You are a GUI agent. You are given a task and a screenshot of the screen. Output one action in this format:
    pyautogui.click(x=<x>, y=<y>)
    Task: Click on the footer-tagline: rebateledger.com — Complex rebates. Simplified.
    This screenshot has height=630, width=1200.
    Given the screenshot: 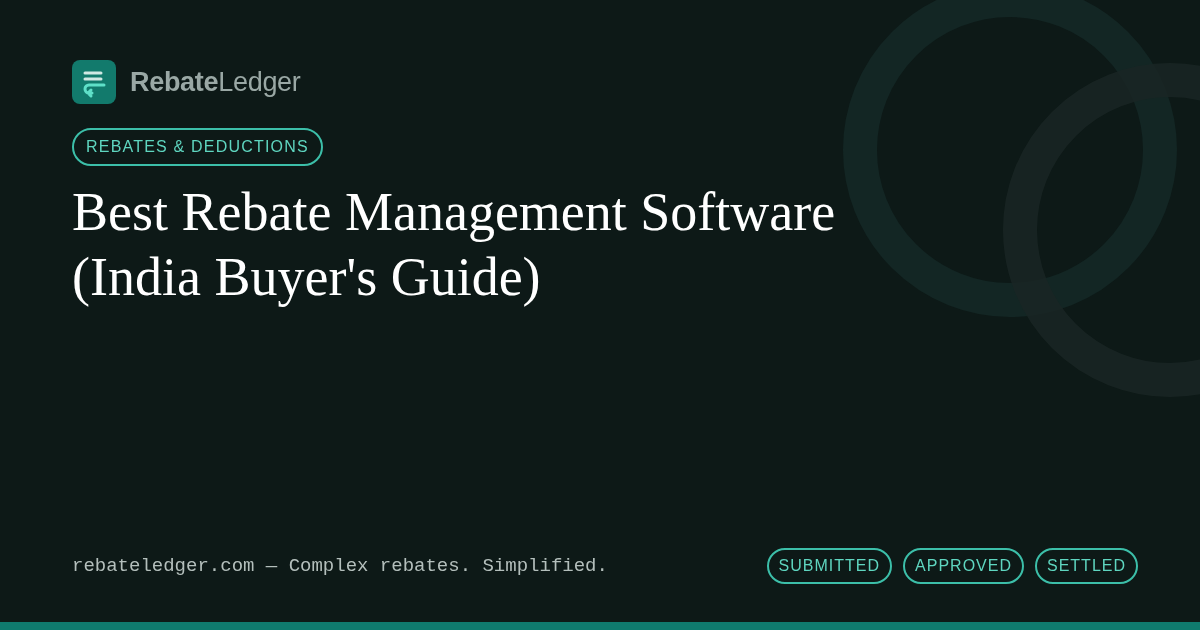 What is the action you would take?
    pyautogui.click(x=340, y=566)
    